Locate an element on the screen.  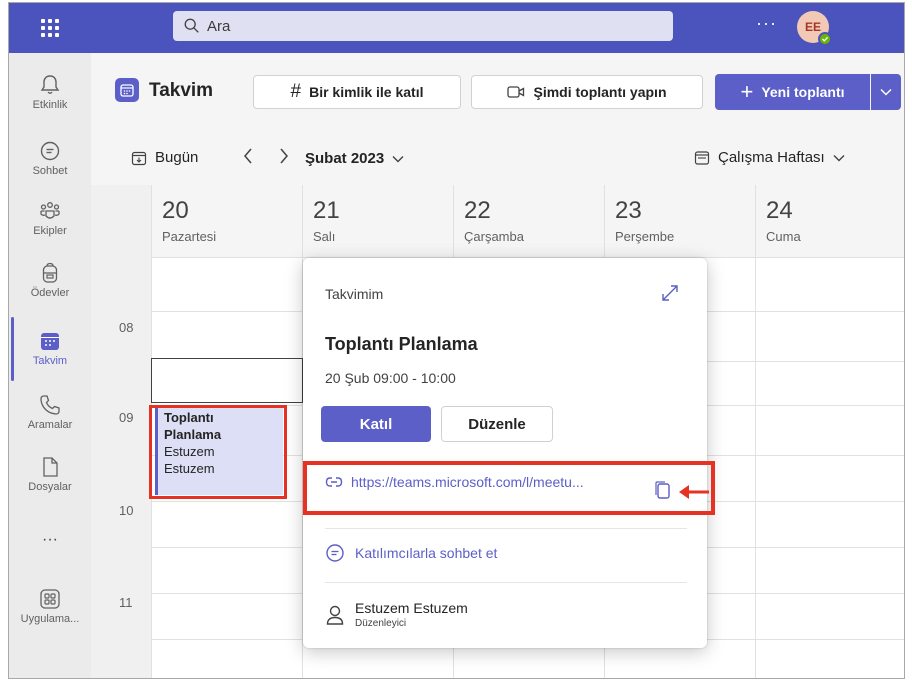
grid-line is located at coordinates (755, 467).